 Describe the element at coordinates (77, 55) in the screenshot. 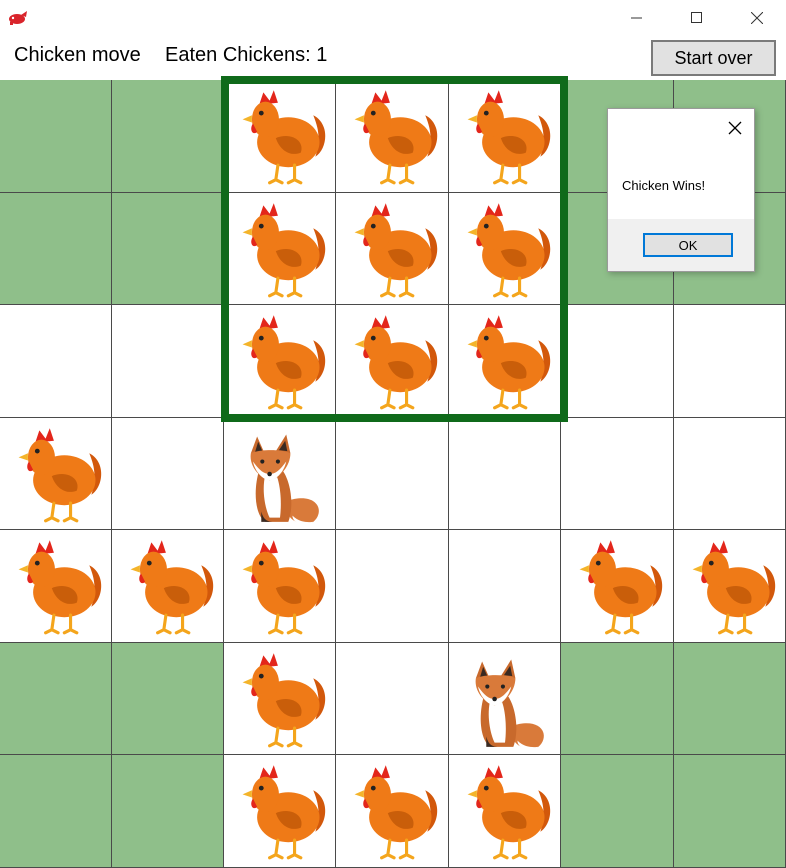

I see `turn-label: Chicken move` at that location.